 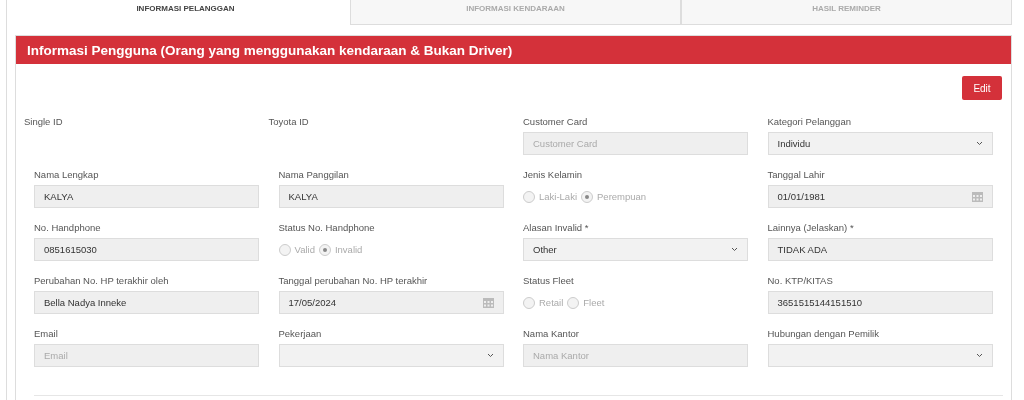 What do you see at coordinates (289, 121) in the screenshot?
I see `field-label: Toyota ID` at bounding box center [289, 121].